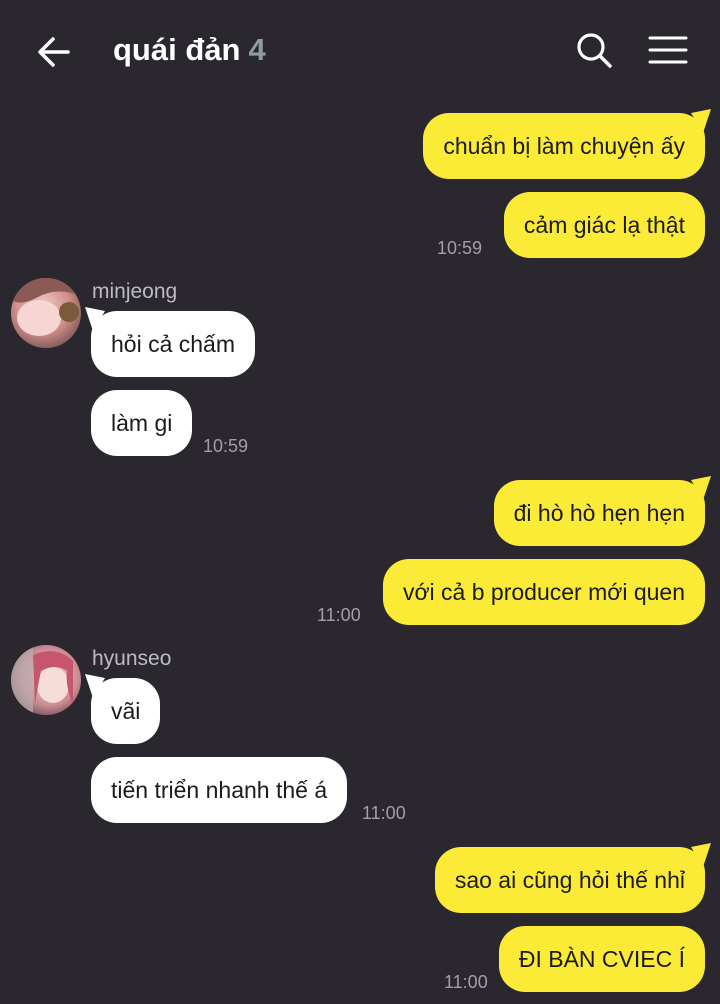  I want to click on my-message-bubble: với cả b producer mới quen, so click(543, 592).